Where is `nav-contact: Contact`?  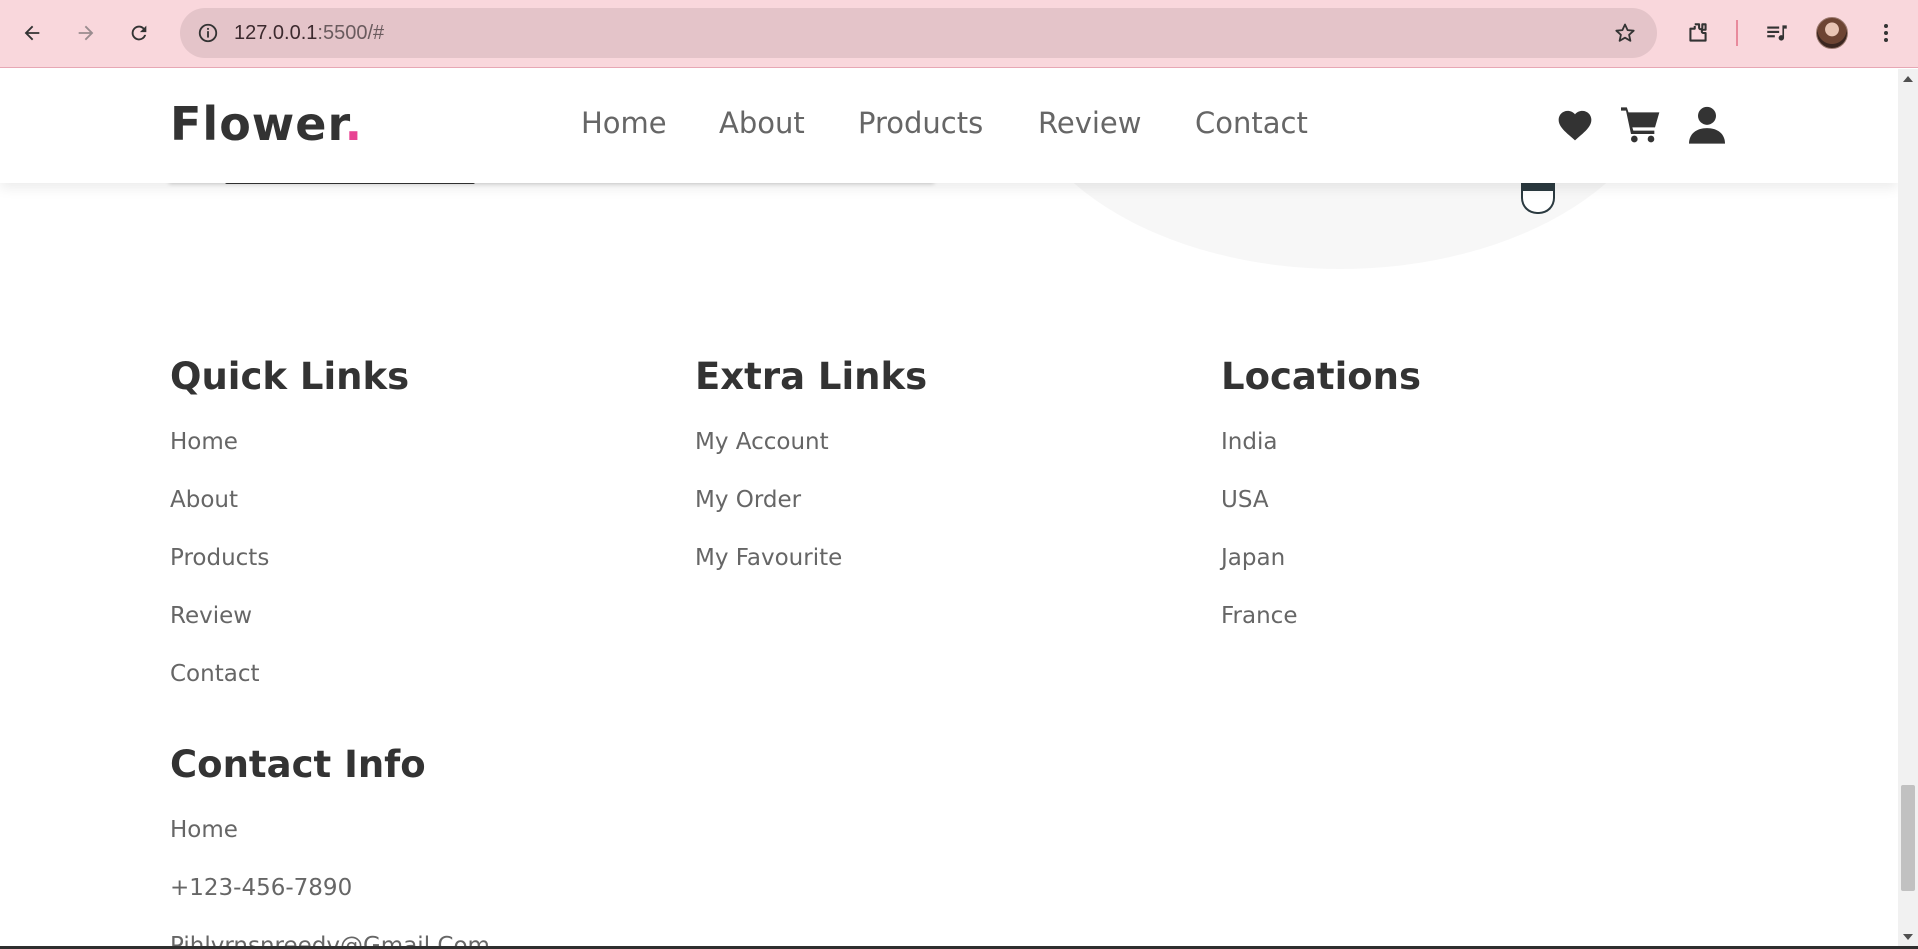
nav-contact: Contact is located at coordinates (1251, 123).